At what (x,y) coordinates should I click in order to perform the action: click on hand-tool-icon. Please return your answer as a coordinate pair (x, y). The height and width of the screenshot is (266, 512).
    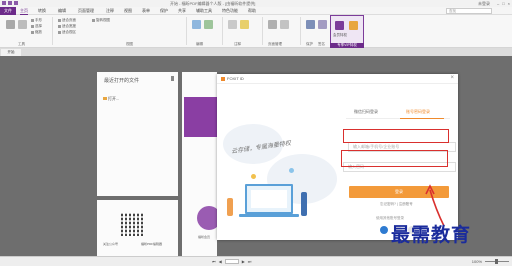
    Looking at the image, I should click on (10, 24).